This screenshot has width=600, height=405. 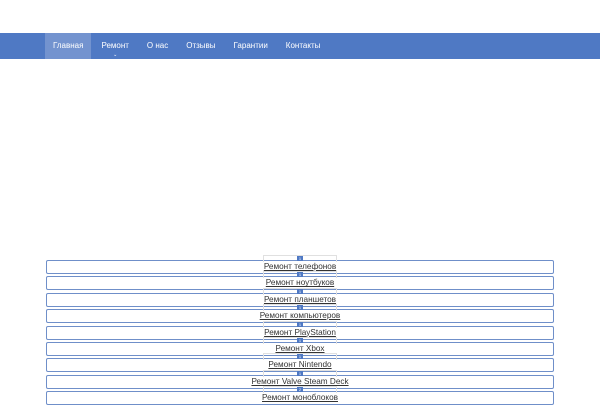 What do you see at coordinates (115, 55) in the screenshot?
I see `chevron-down-icon: ⌄` at bounding box center [115, 55].